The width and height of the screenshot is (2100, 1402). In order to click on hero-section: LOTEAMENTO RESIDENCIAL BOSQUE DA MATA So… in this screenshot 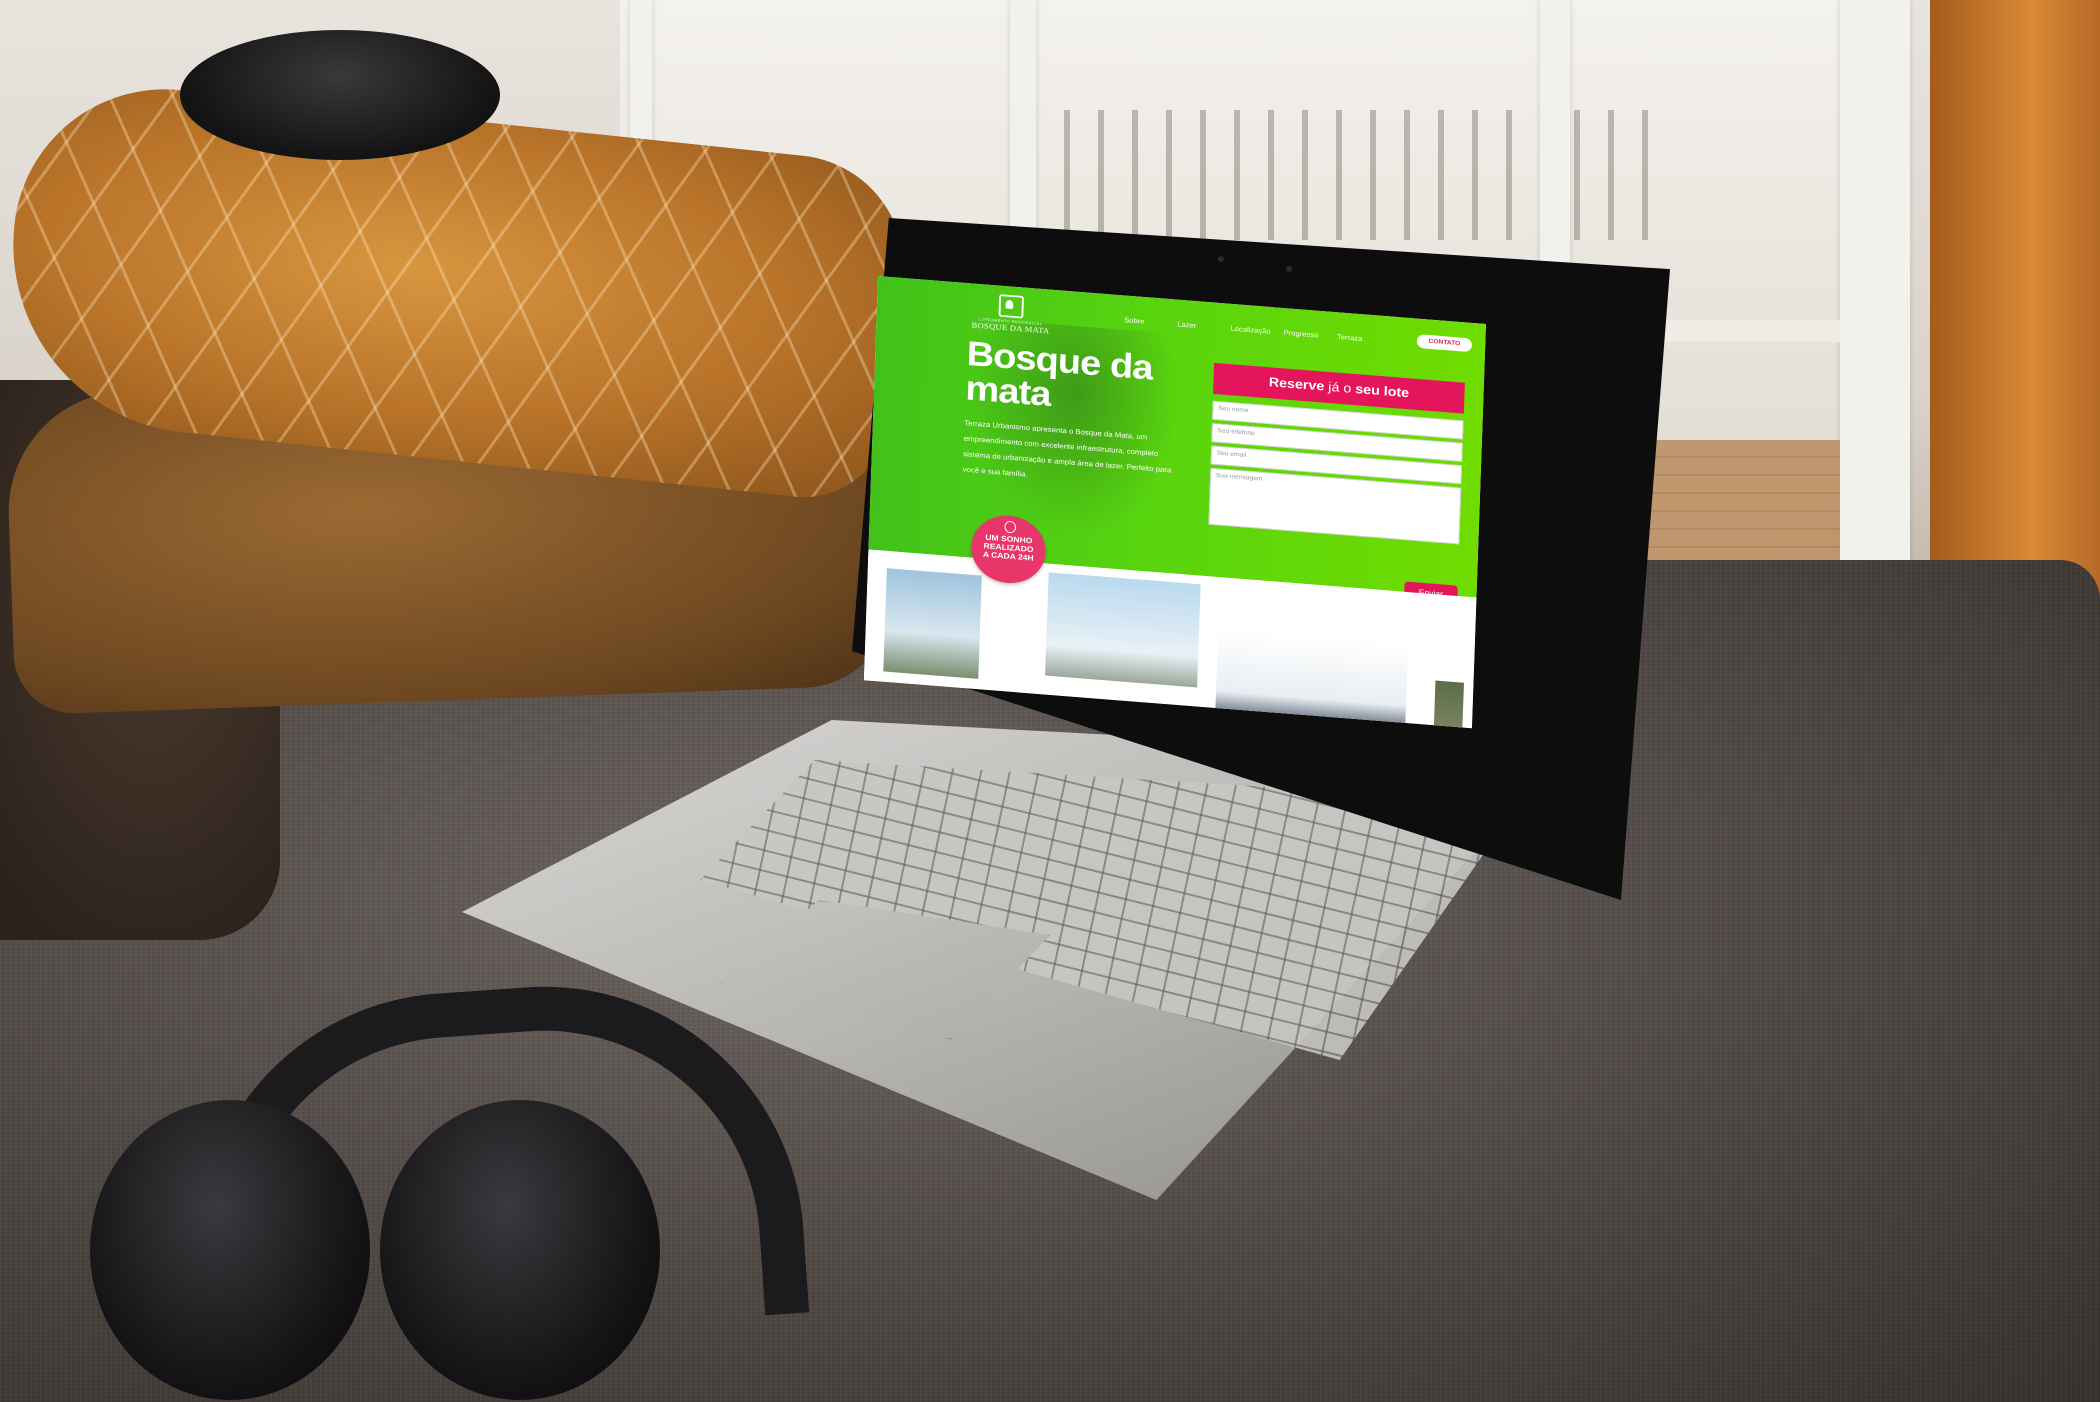, I will do `click(1177, 440)`.